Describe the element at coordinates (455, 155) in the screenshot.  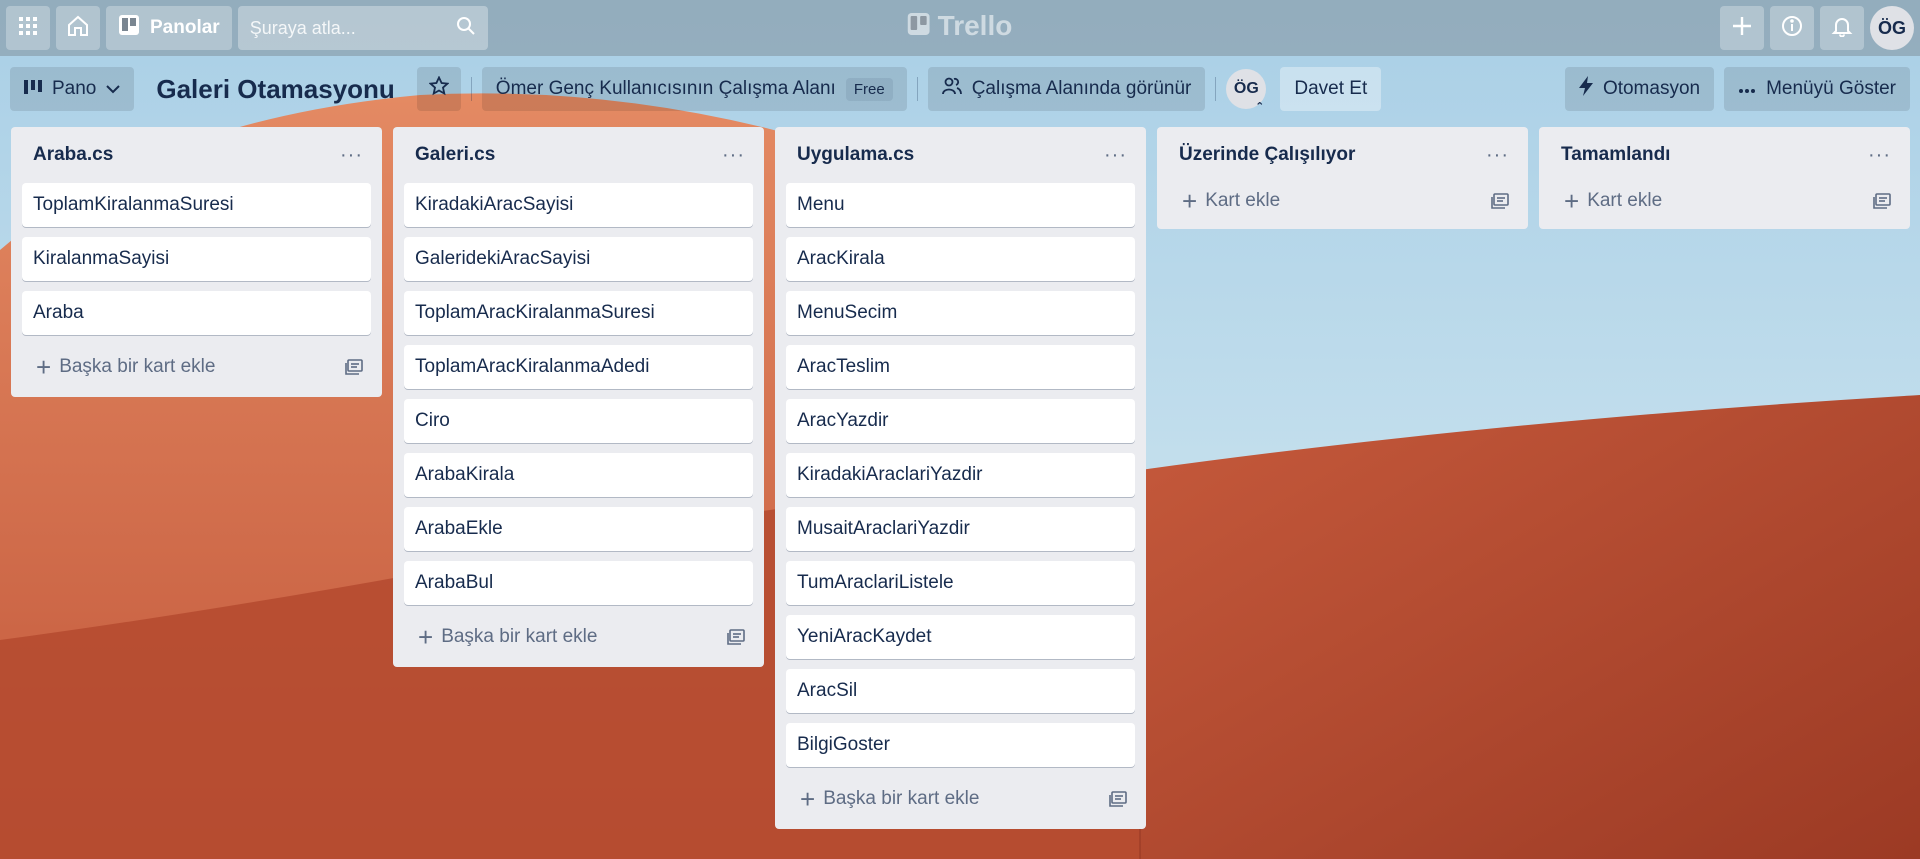
I see `list-title: Galeri.cs` at that location.